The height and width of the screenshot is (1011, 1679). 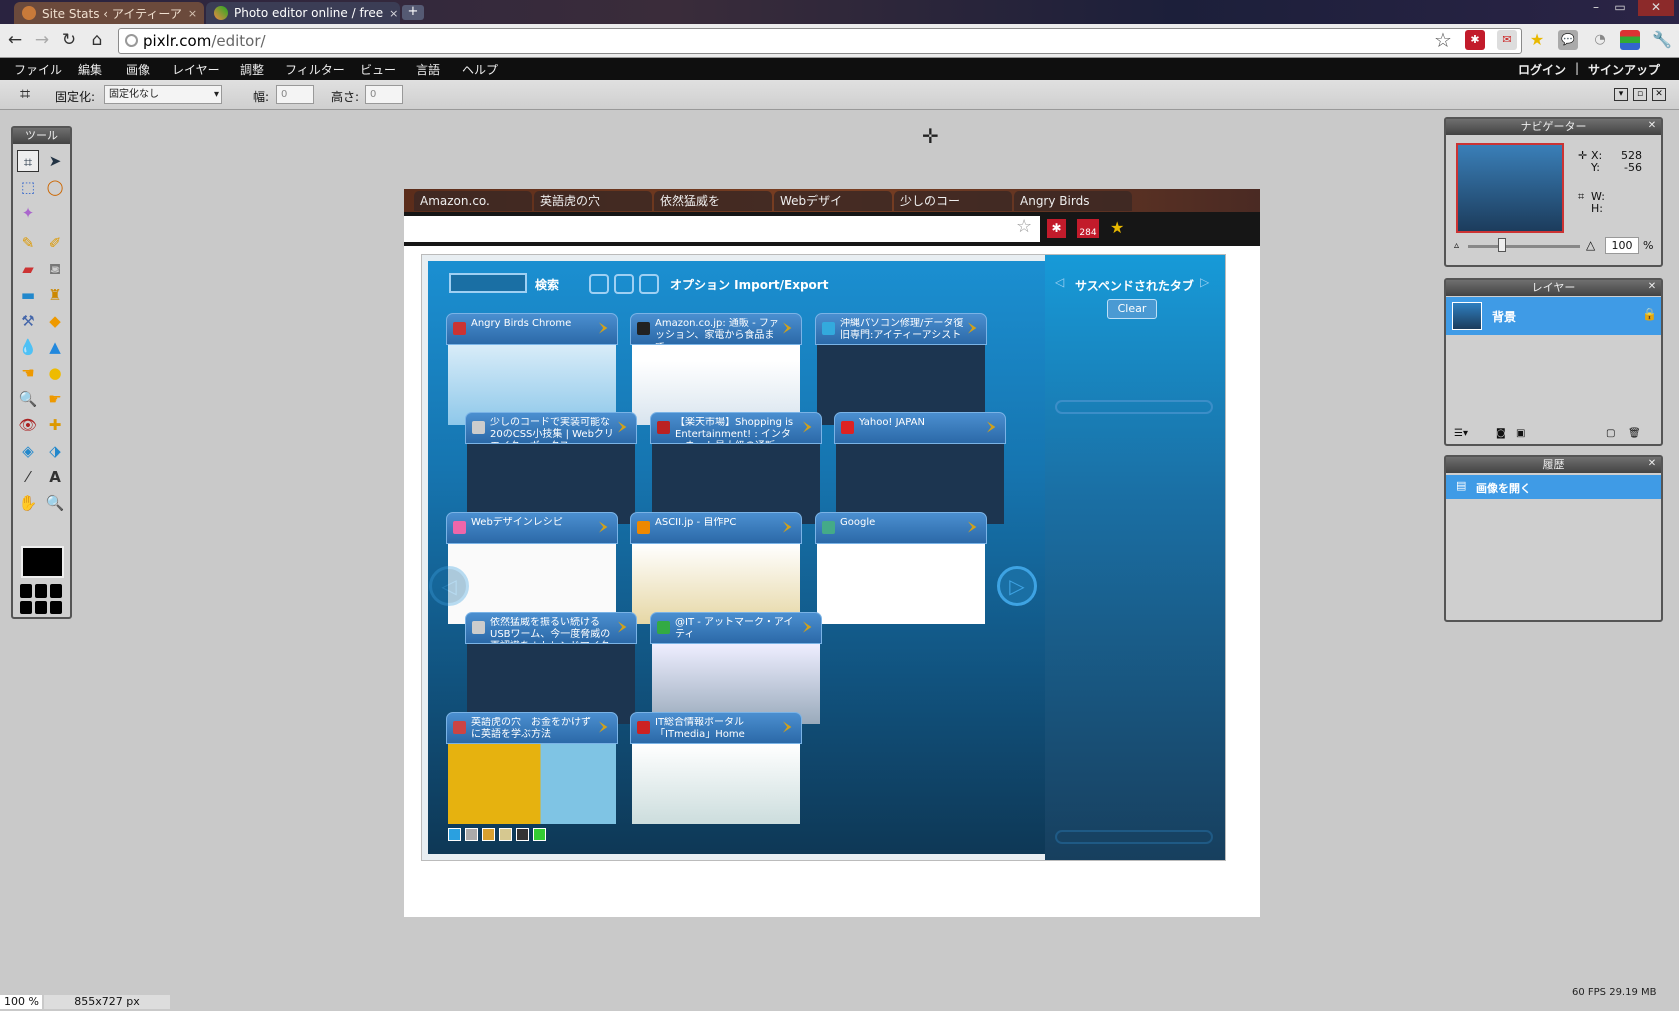 I want to click on zoom-input: 100, so click(x=1622, y=245).